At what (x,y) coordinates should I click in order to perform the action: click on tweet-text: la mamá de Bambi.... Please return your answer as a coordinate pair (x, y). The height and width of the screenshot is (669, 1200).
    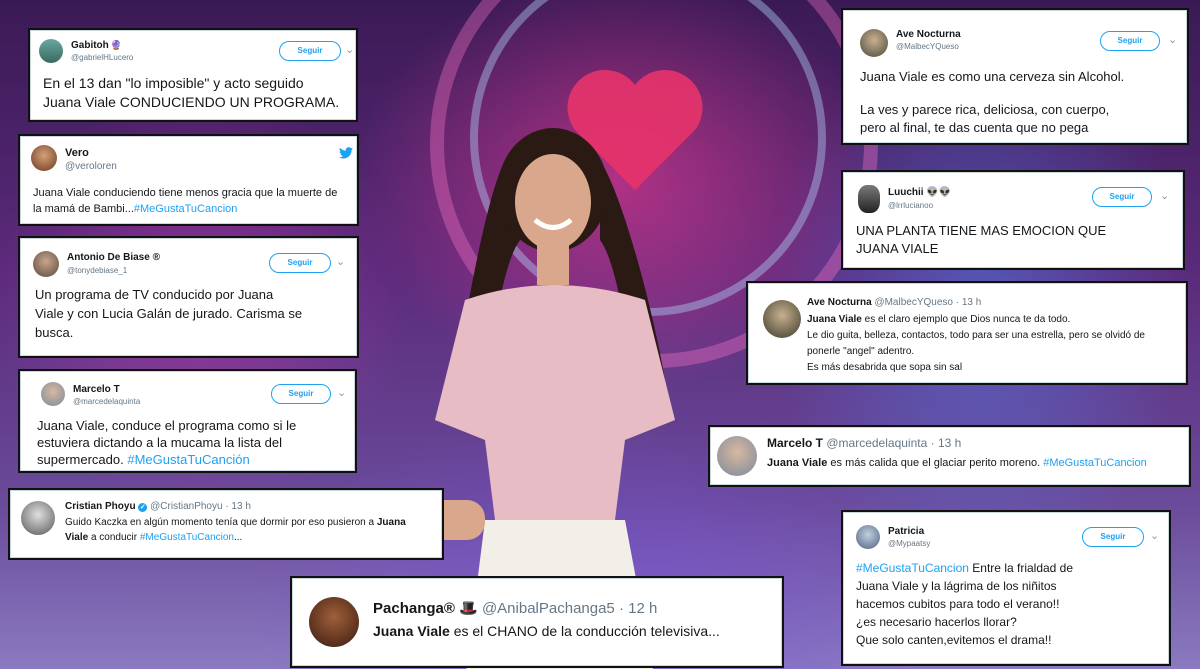
    Looking at the image, I should click on (83, 209).